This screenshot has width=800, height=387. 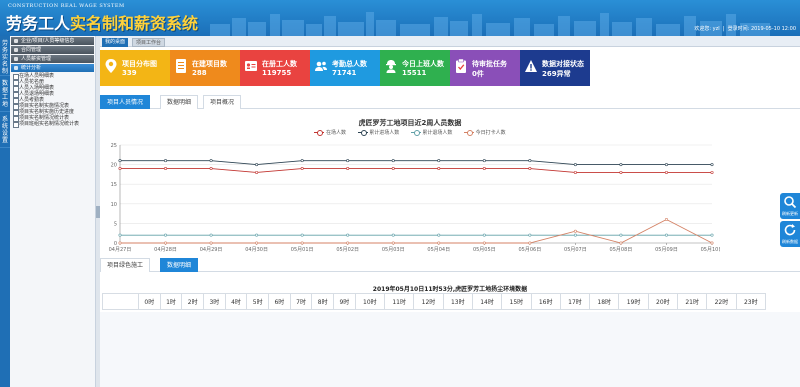 I want to click on warning-icon, so click(x=531, y=66).